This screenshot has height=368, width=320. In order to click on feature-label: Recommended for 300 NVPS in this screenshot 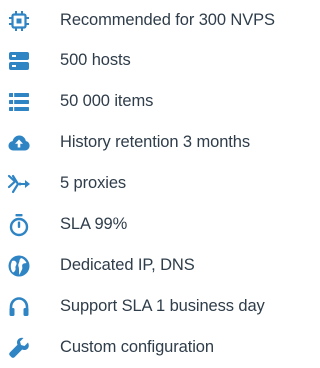, I will do `click(167, 20)`.